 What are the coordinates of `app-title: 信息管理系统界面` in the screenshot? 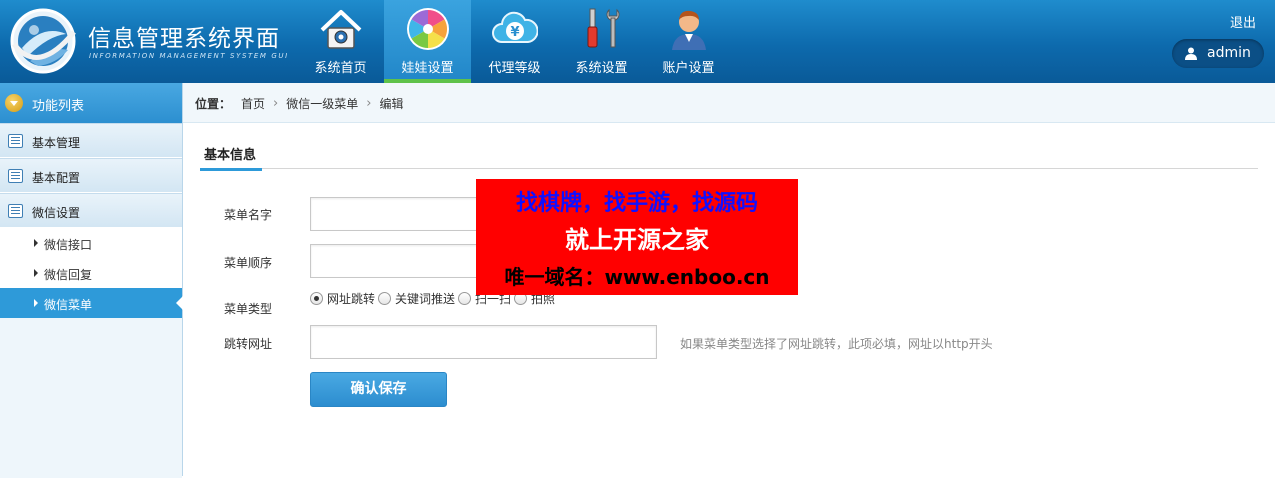 It's located at (184, 39).